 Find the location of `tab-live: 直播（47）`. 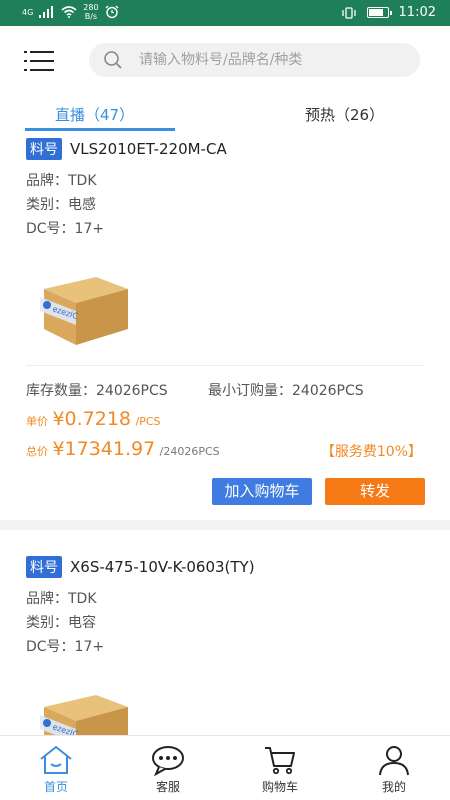

tab-live: 直播（47） is located at coordinates (94, 114).